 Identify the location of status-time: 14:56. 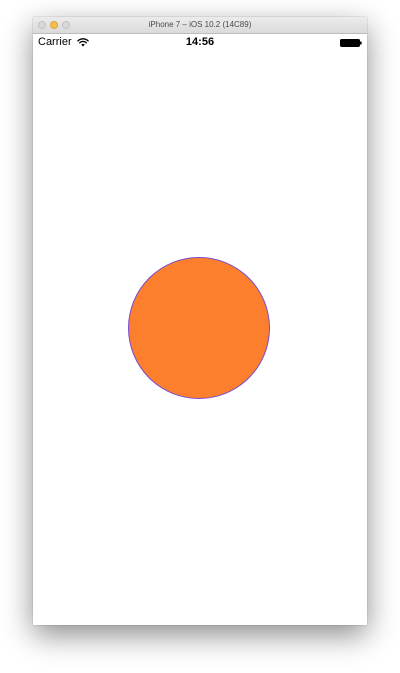
(200, 42).